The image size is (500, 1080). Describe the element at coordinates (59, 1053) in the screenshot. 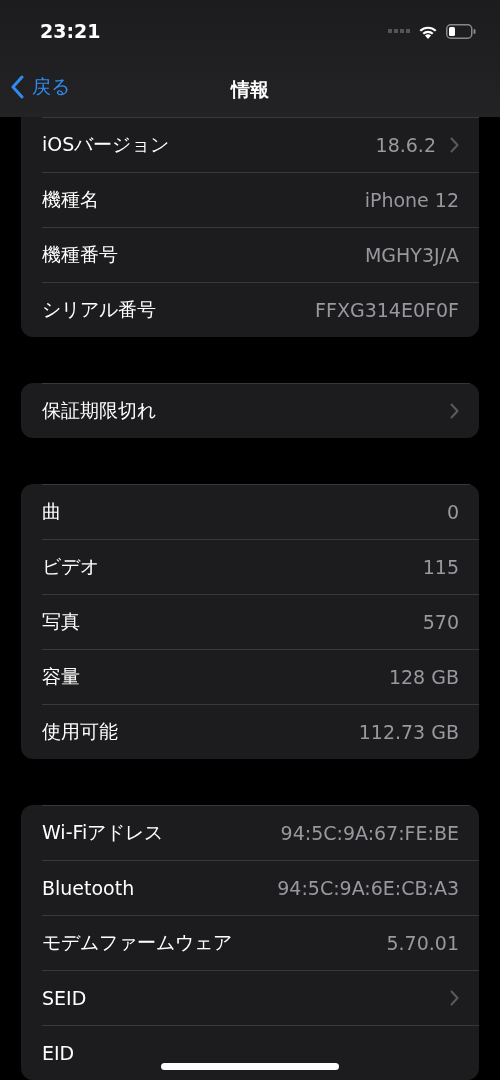

I see `row-label: EID` at that location.